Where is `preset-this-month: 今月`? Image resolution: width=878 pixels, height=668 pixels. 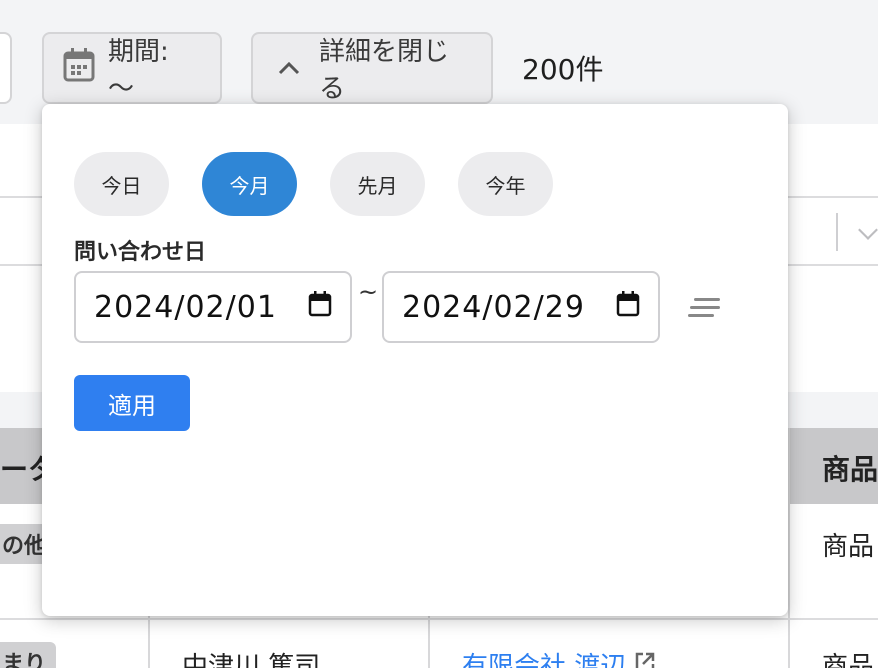
preset-this-month: 今月 is located at coordinates (249, 184).